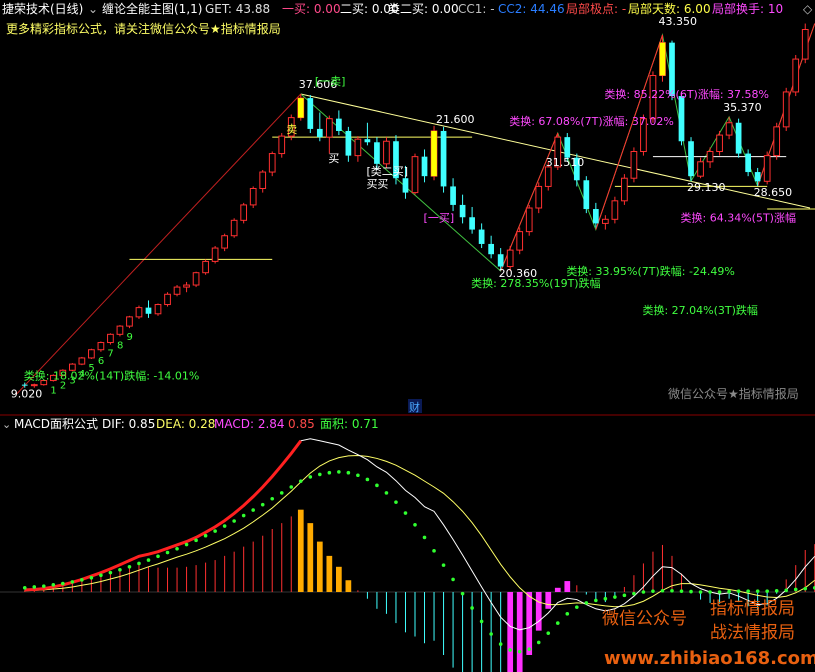  Describe the element at coordinates (249, 424) in the screenshot. I see `macd-value: MACD: 2.84` at that location.